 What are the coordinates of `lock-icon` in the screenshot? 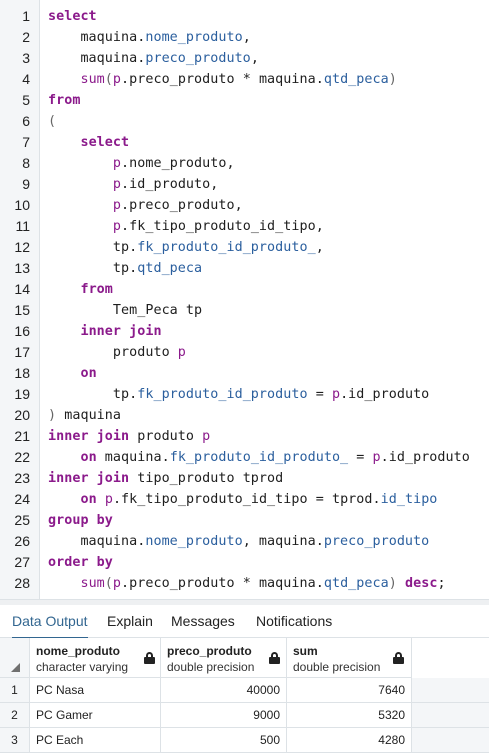 It's located at (274, 658).